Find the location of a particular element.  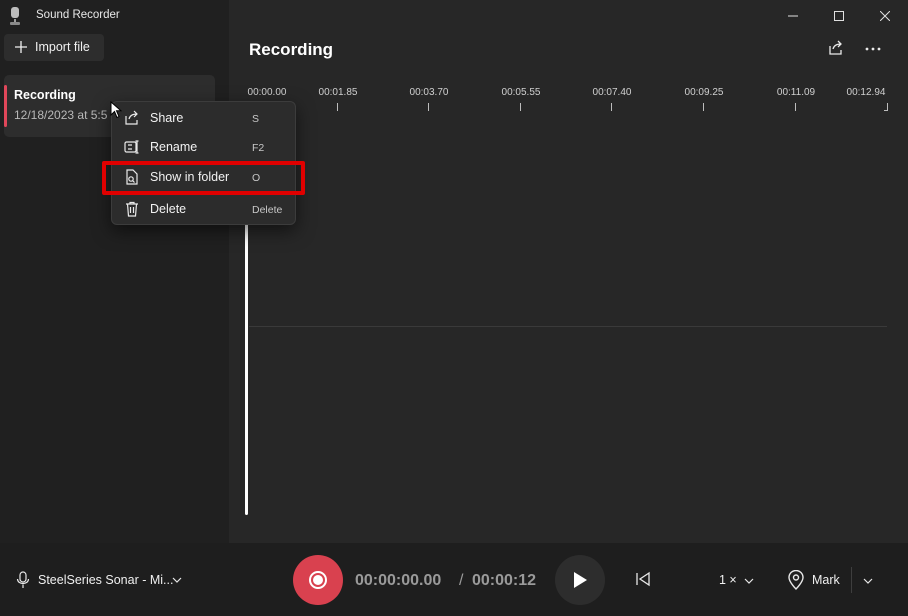

recording-name: Recording is located at coordinates (45, 95).